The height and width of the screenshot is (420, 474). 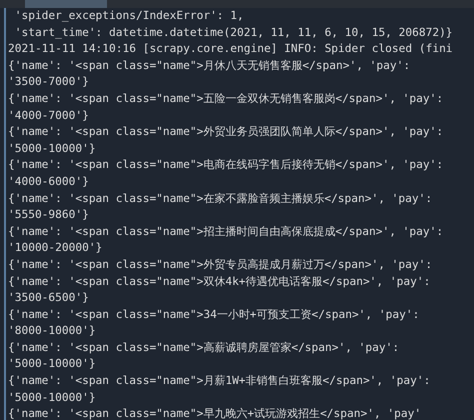 What do you see at coordinates (204, 348) in the screenshot?
I see `output-line: {'name': '<span class="name">高薪诚聘房屋管家</span>', 'pay':` at bounding box center [204, 348].